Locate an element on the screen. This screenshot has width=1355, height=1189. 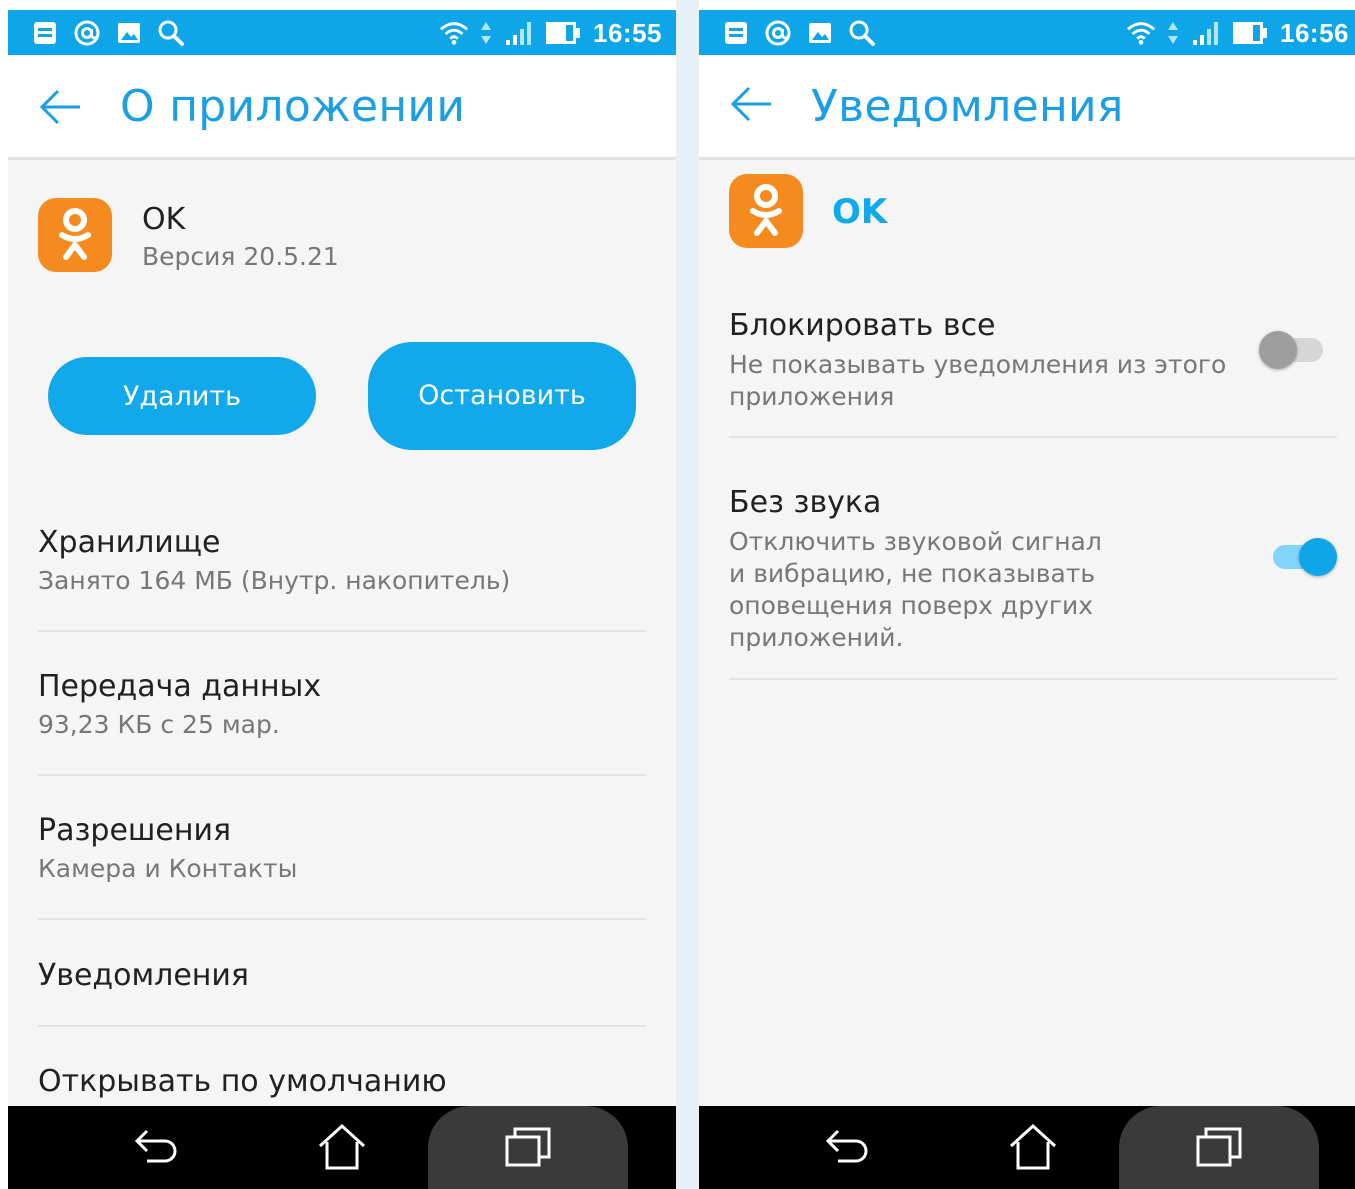
list-item-title: Хранилище is located at coordinates (129, 542).